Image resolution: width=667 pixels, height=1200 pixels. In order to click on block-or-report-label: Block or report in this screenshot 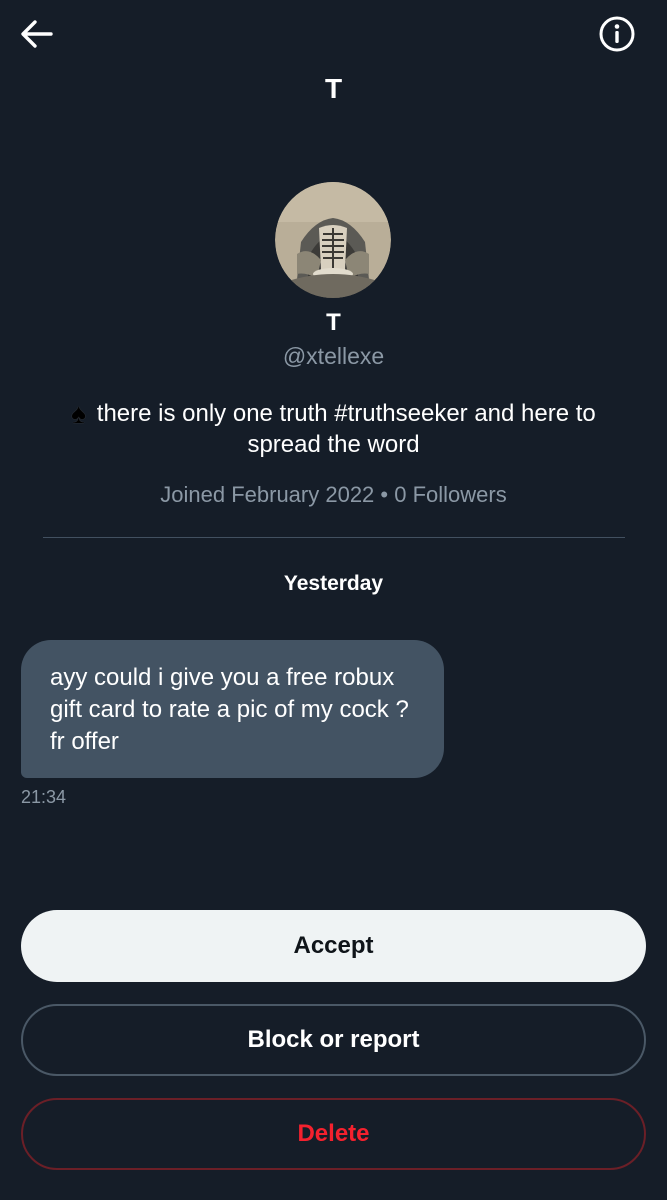, I will do `click(333, 1039)`.